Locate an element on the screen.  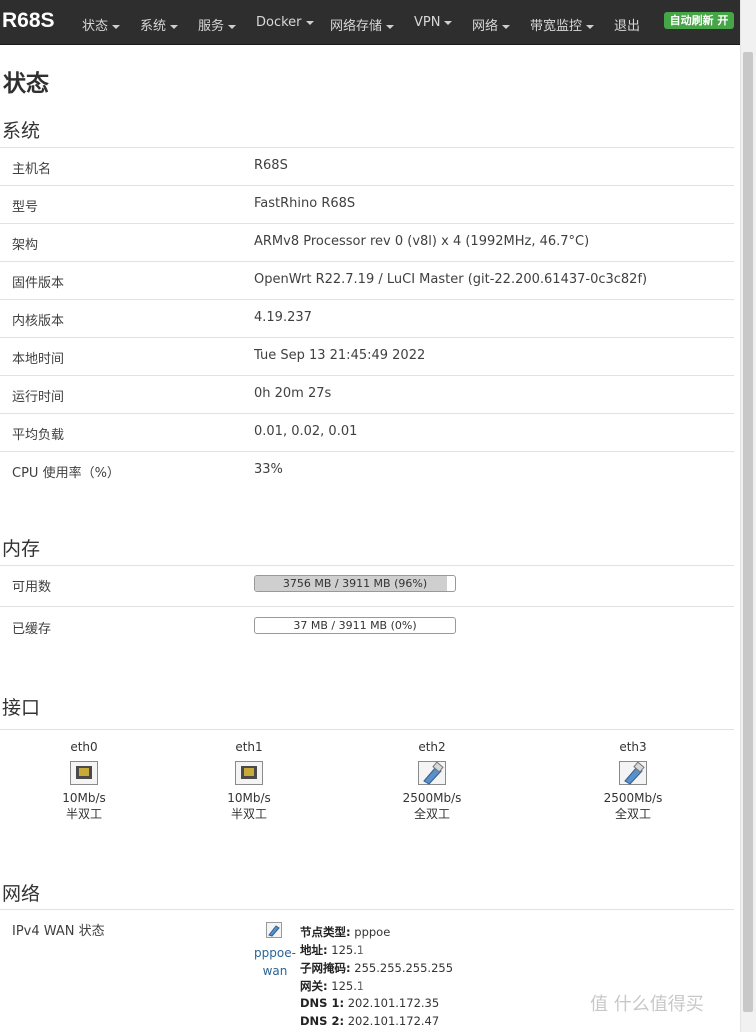
wan-gateway: 网关: 125.1 is located at coordinates (332, 986).